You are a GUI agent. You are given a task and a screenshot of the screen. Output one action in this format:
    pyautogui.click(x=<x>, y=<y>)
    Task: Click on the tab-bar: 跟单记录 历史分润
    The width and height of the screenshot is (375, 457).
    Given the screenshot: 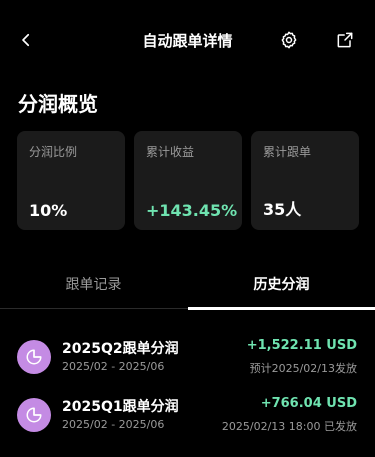 What is the action you would take?
    pyautogui.click(x=187, y=292)
    